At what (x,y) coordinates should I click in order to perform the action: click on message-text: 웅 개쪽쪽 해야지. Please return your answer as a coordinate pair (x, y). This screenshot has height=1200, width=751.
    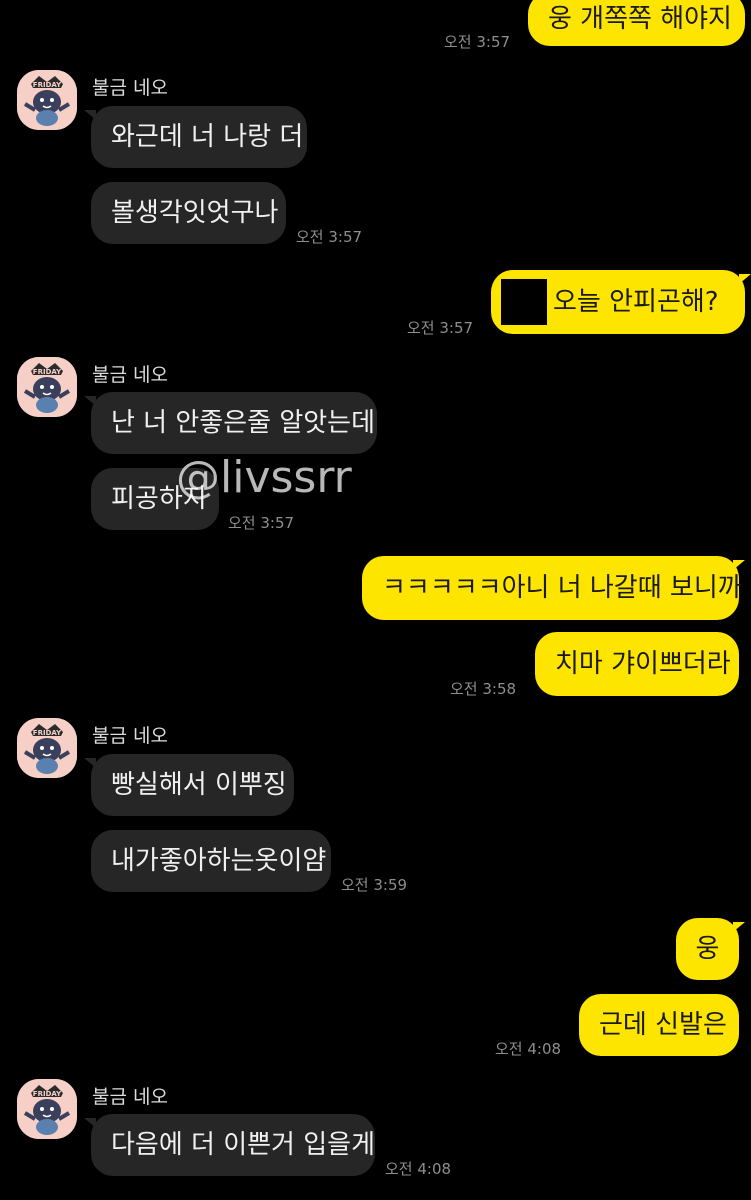
    Looking at the image, I should click on (640, 19).